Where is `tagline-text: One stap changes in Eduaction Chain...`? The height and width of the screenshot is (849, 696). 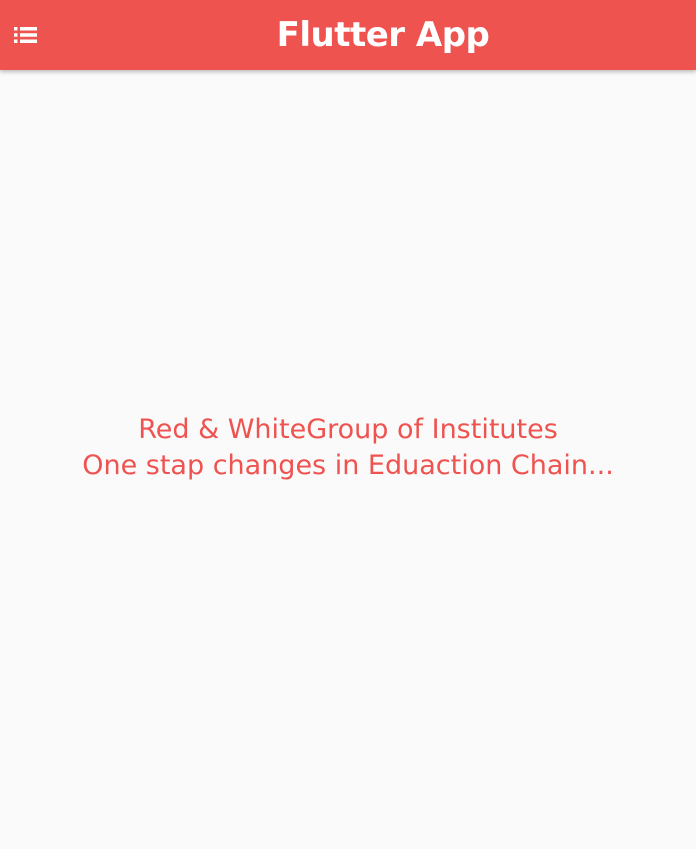 tagline-text: One stap changes in Eduaction Chain... is located at coordinates (348, 465).